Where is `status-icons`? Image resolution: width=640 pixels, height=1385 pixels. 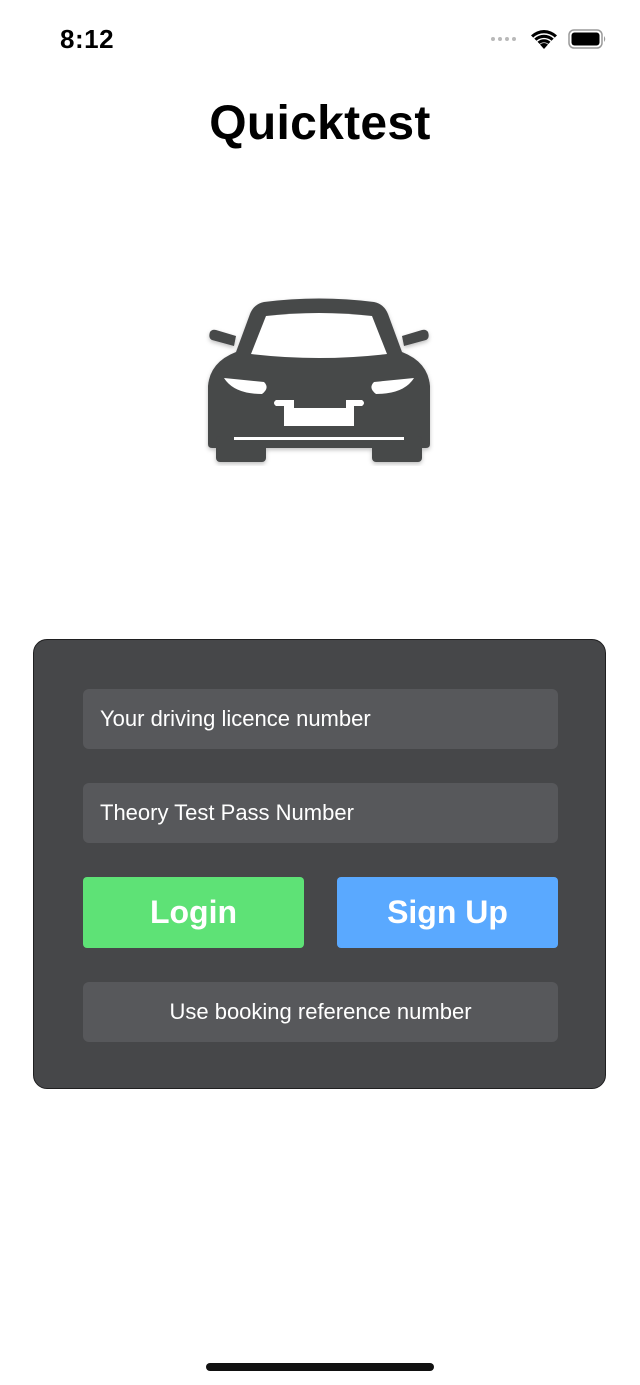 status-icons is located at coordinates (549, 39).